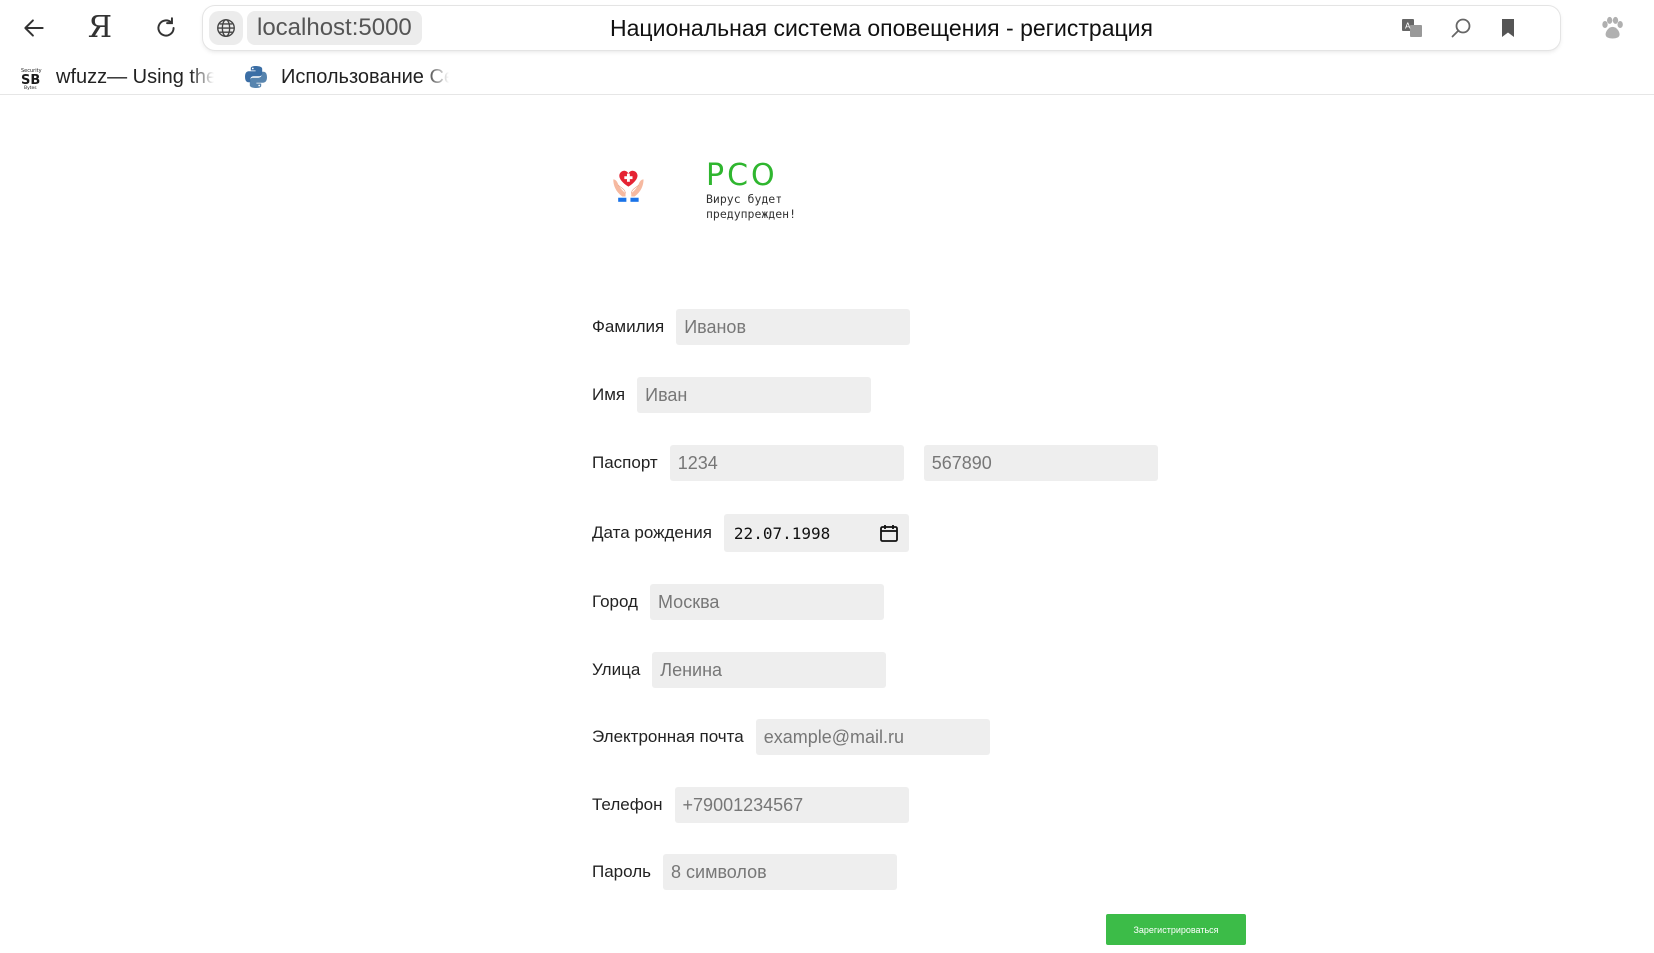 The width and height of the screenshot is (1654, 953). I want to click on register-button: Зарегистрироваться, so click(1176, 929).